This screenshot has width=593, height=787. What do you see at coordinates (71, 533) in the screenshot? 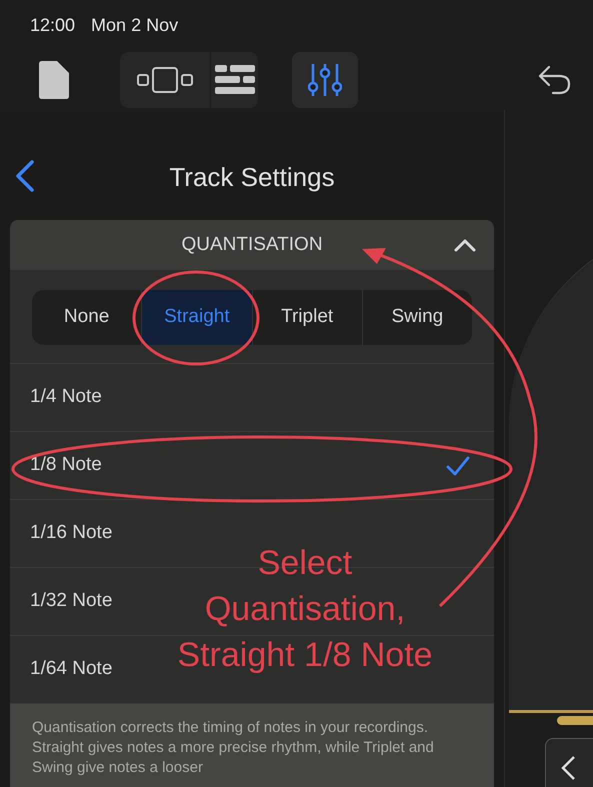
I see `note-option: 1/16 Note` at bounding box center [71, 533].